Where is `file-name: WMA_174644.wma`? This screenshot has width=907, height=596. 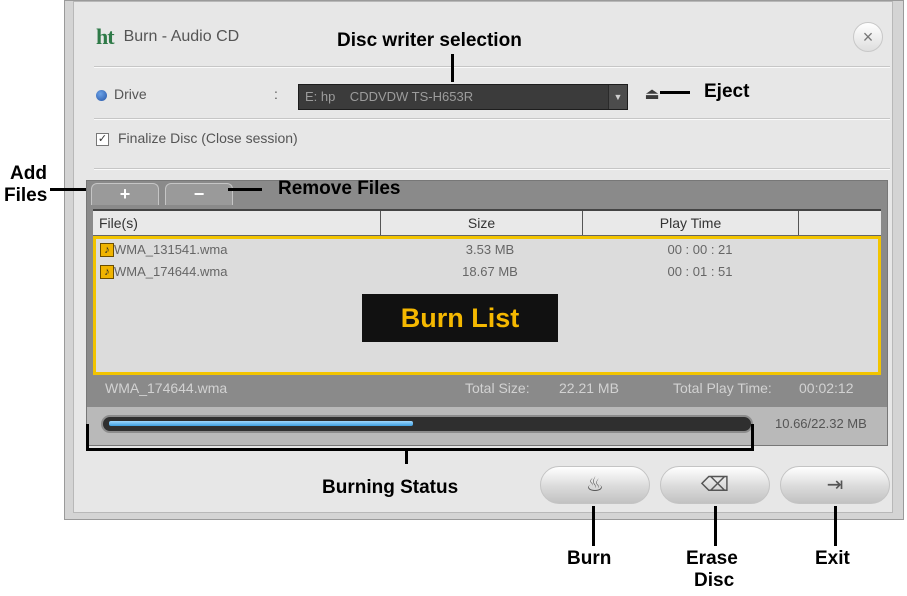
file-name: WMA_174644.wma is located at coordinates (171, 271).